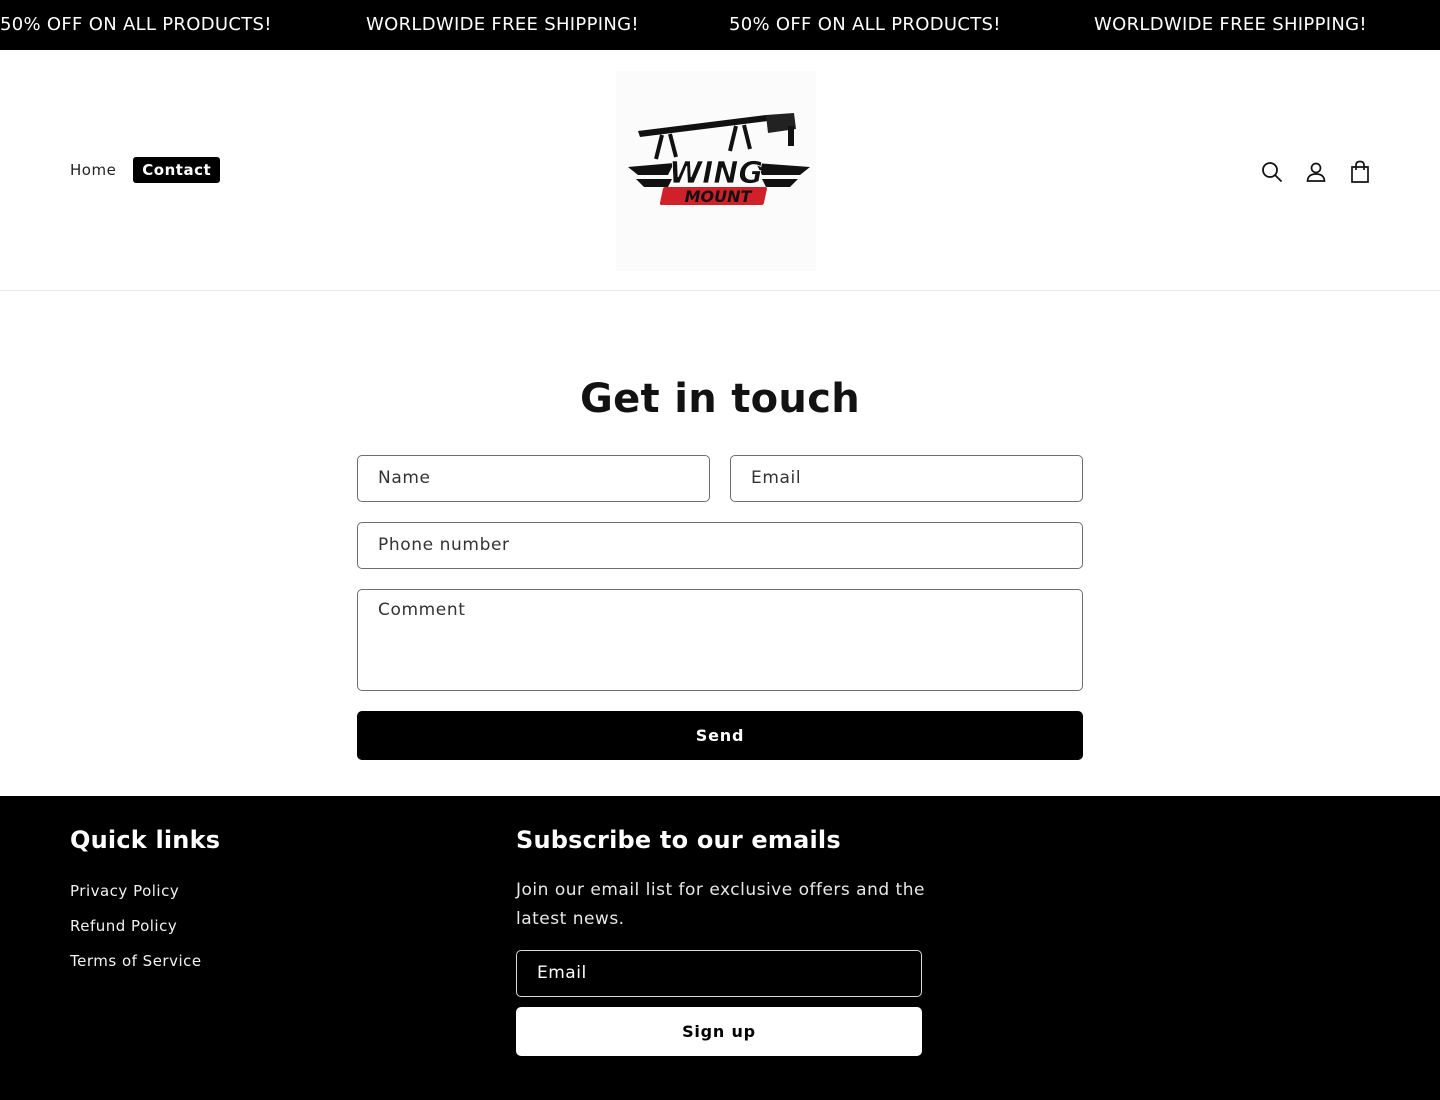 Image resolution: width=1440 pixels, height=1100 pixels. Describe the element at coordinates (720, 399) in the screenshot. I see `page-title: Get in touch` at that location.